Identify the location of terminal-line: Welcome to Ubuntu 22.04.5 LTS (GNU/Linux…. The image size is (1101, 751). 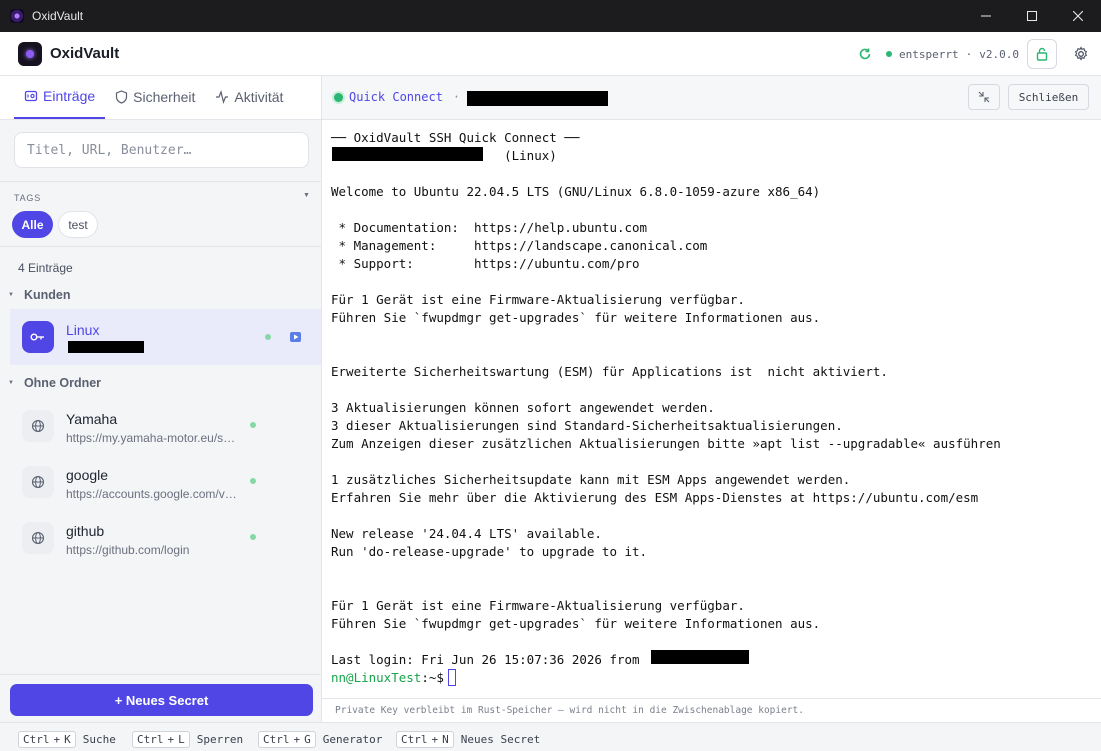
(576, 191).